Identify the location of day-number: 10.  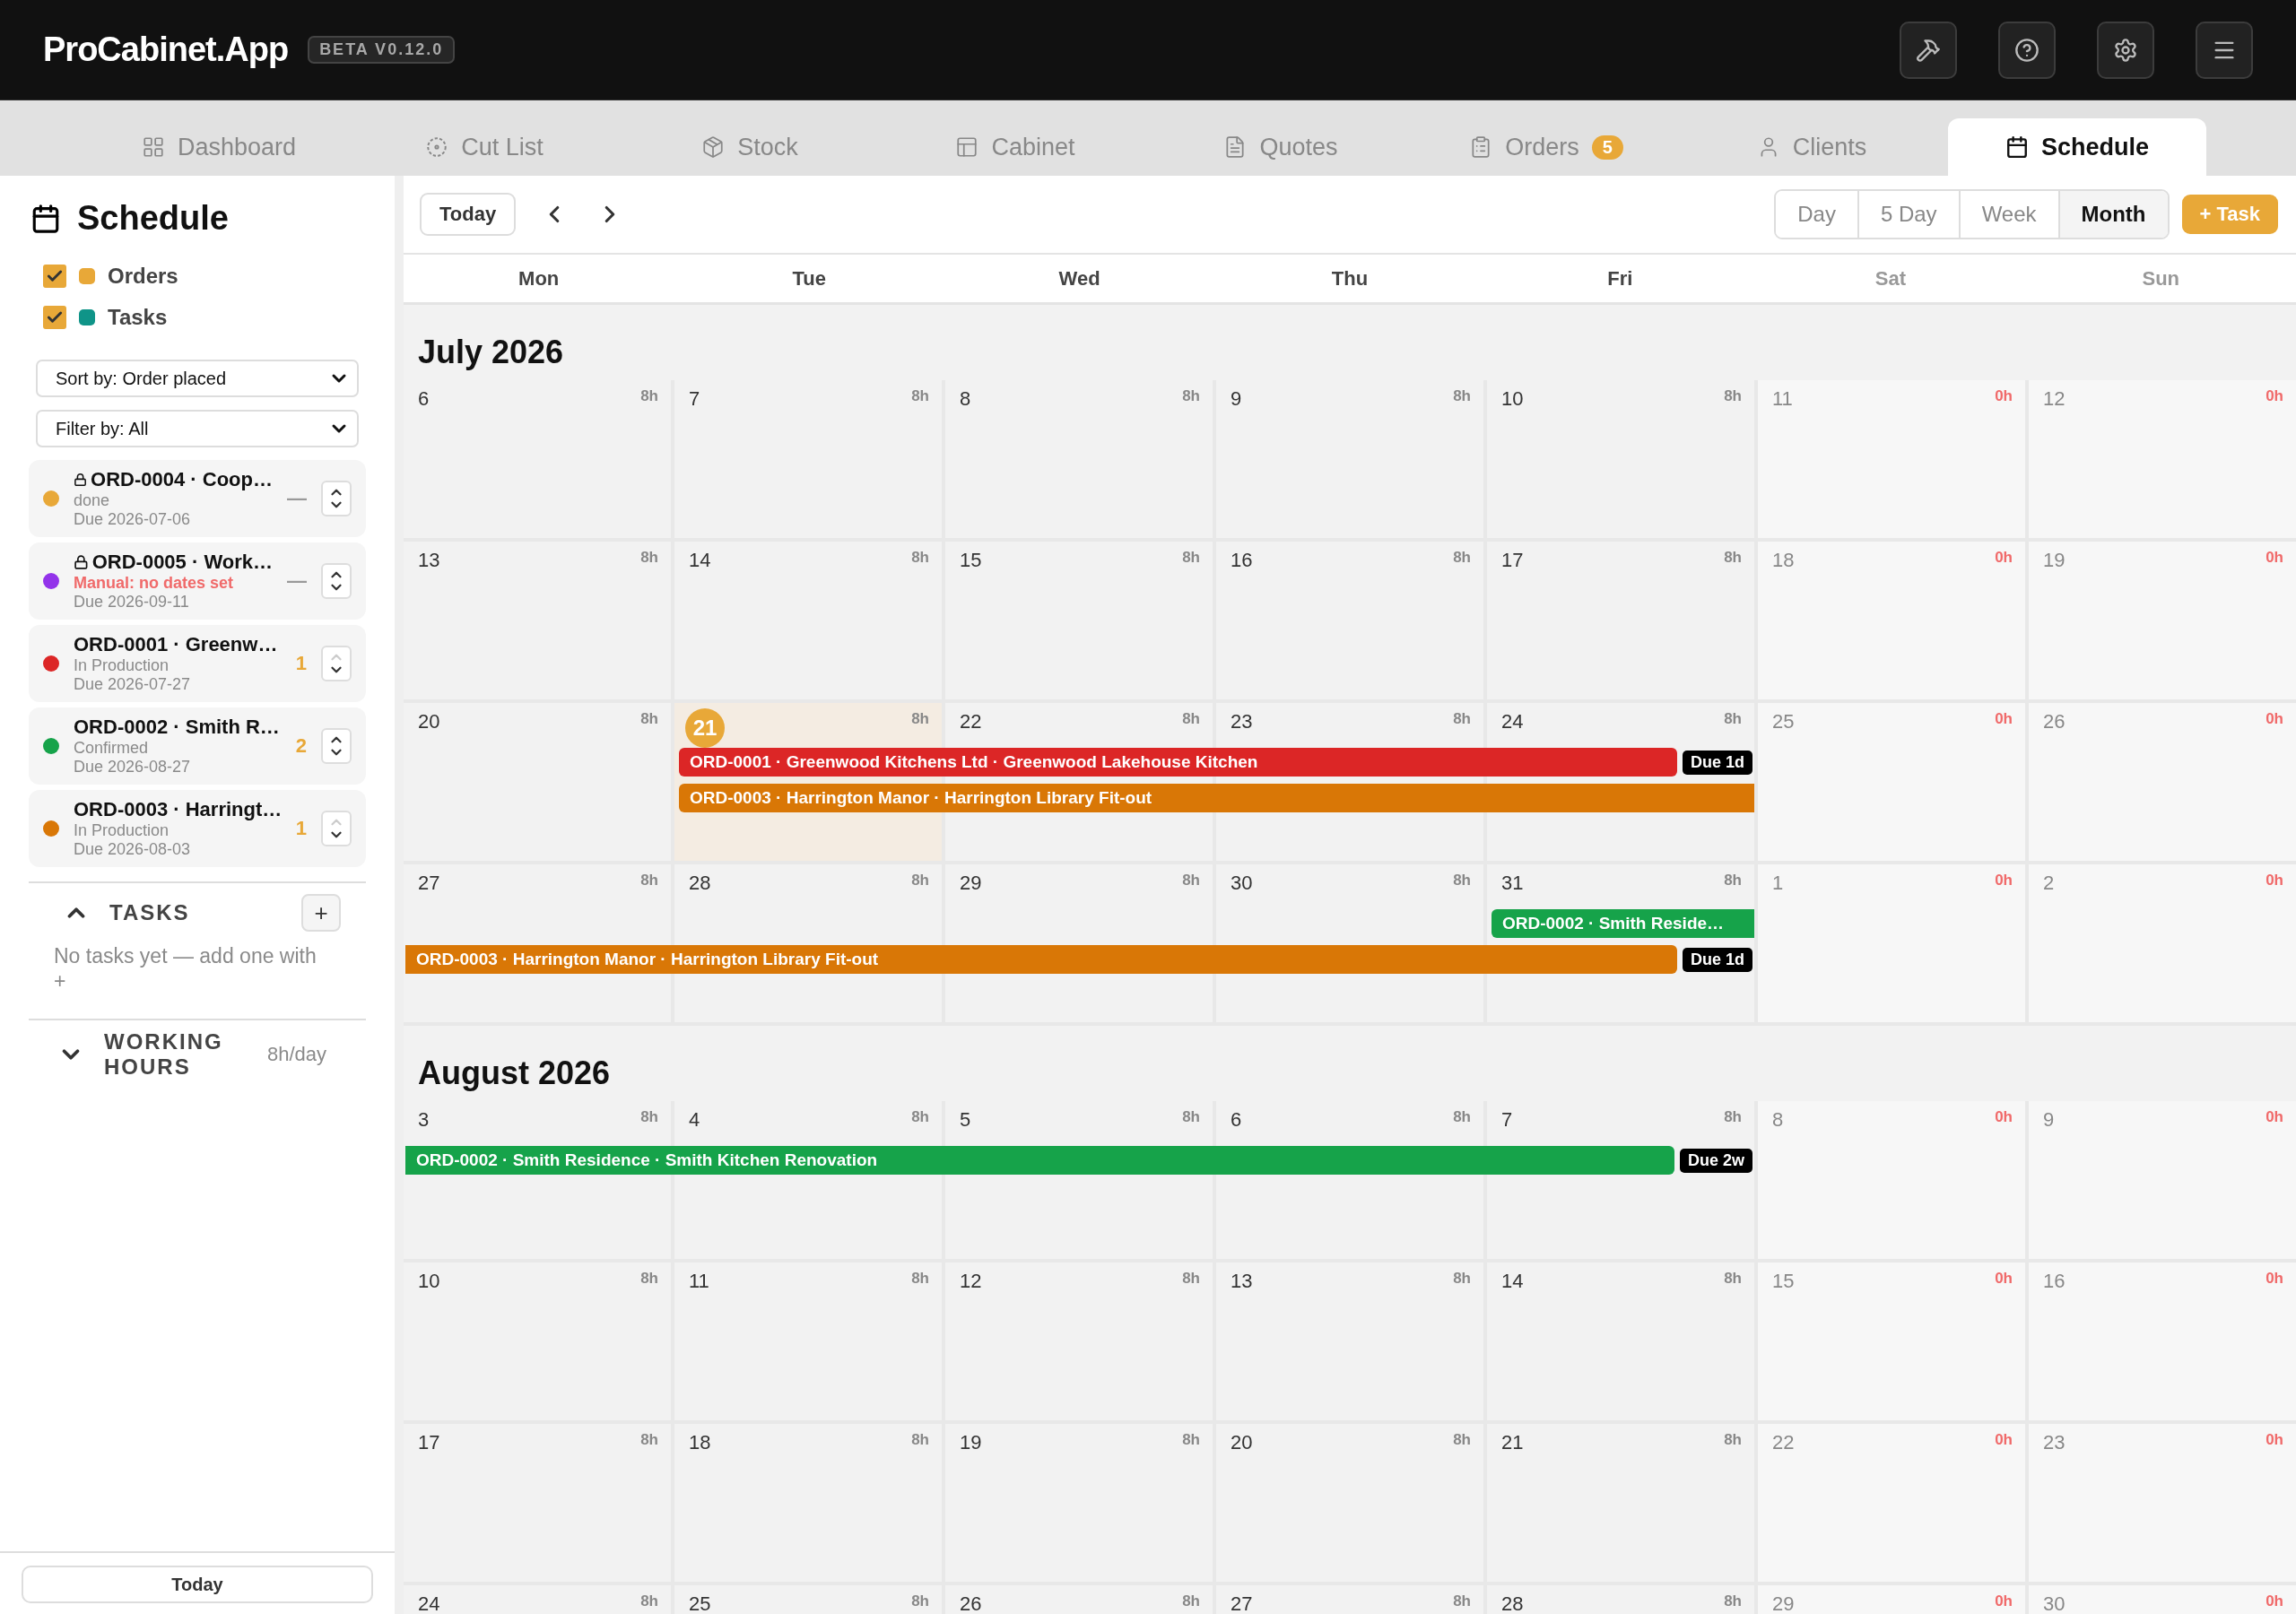
(1512, 399).